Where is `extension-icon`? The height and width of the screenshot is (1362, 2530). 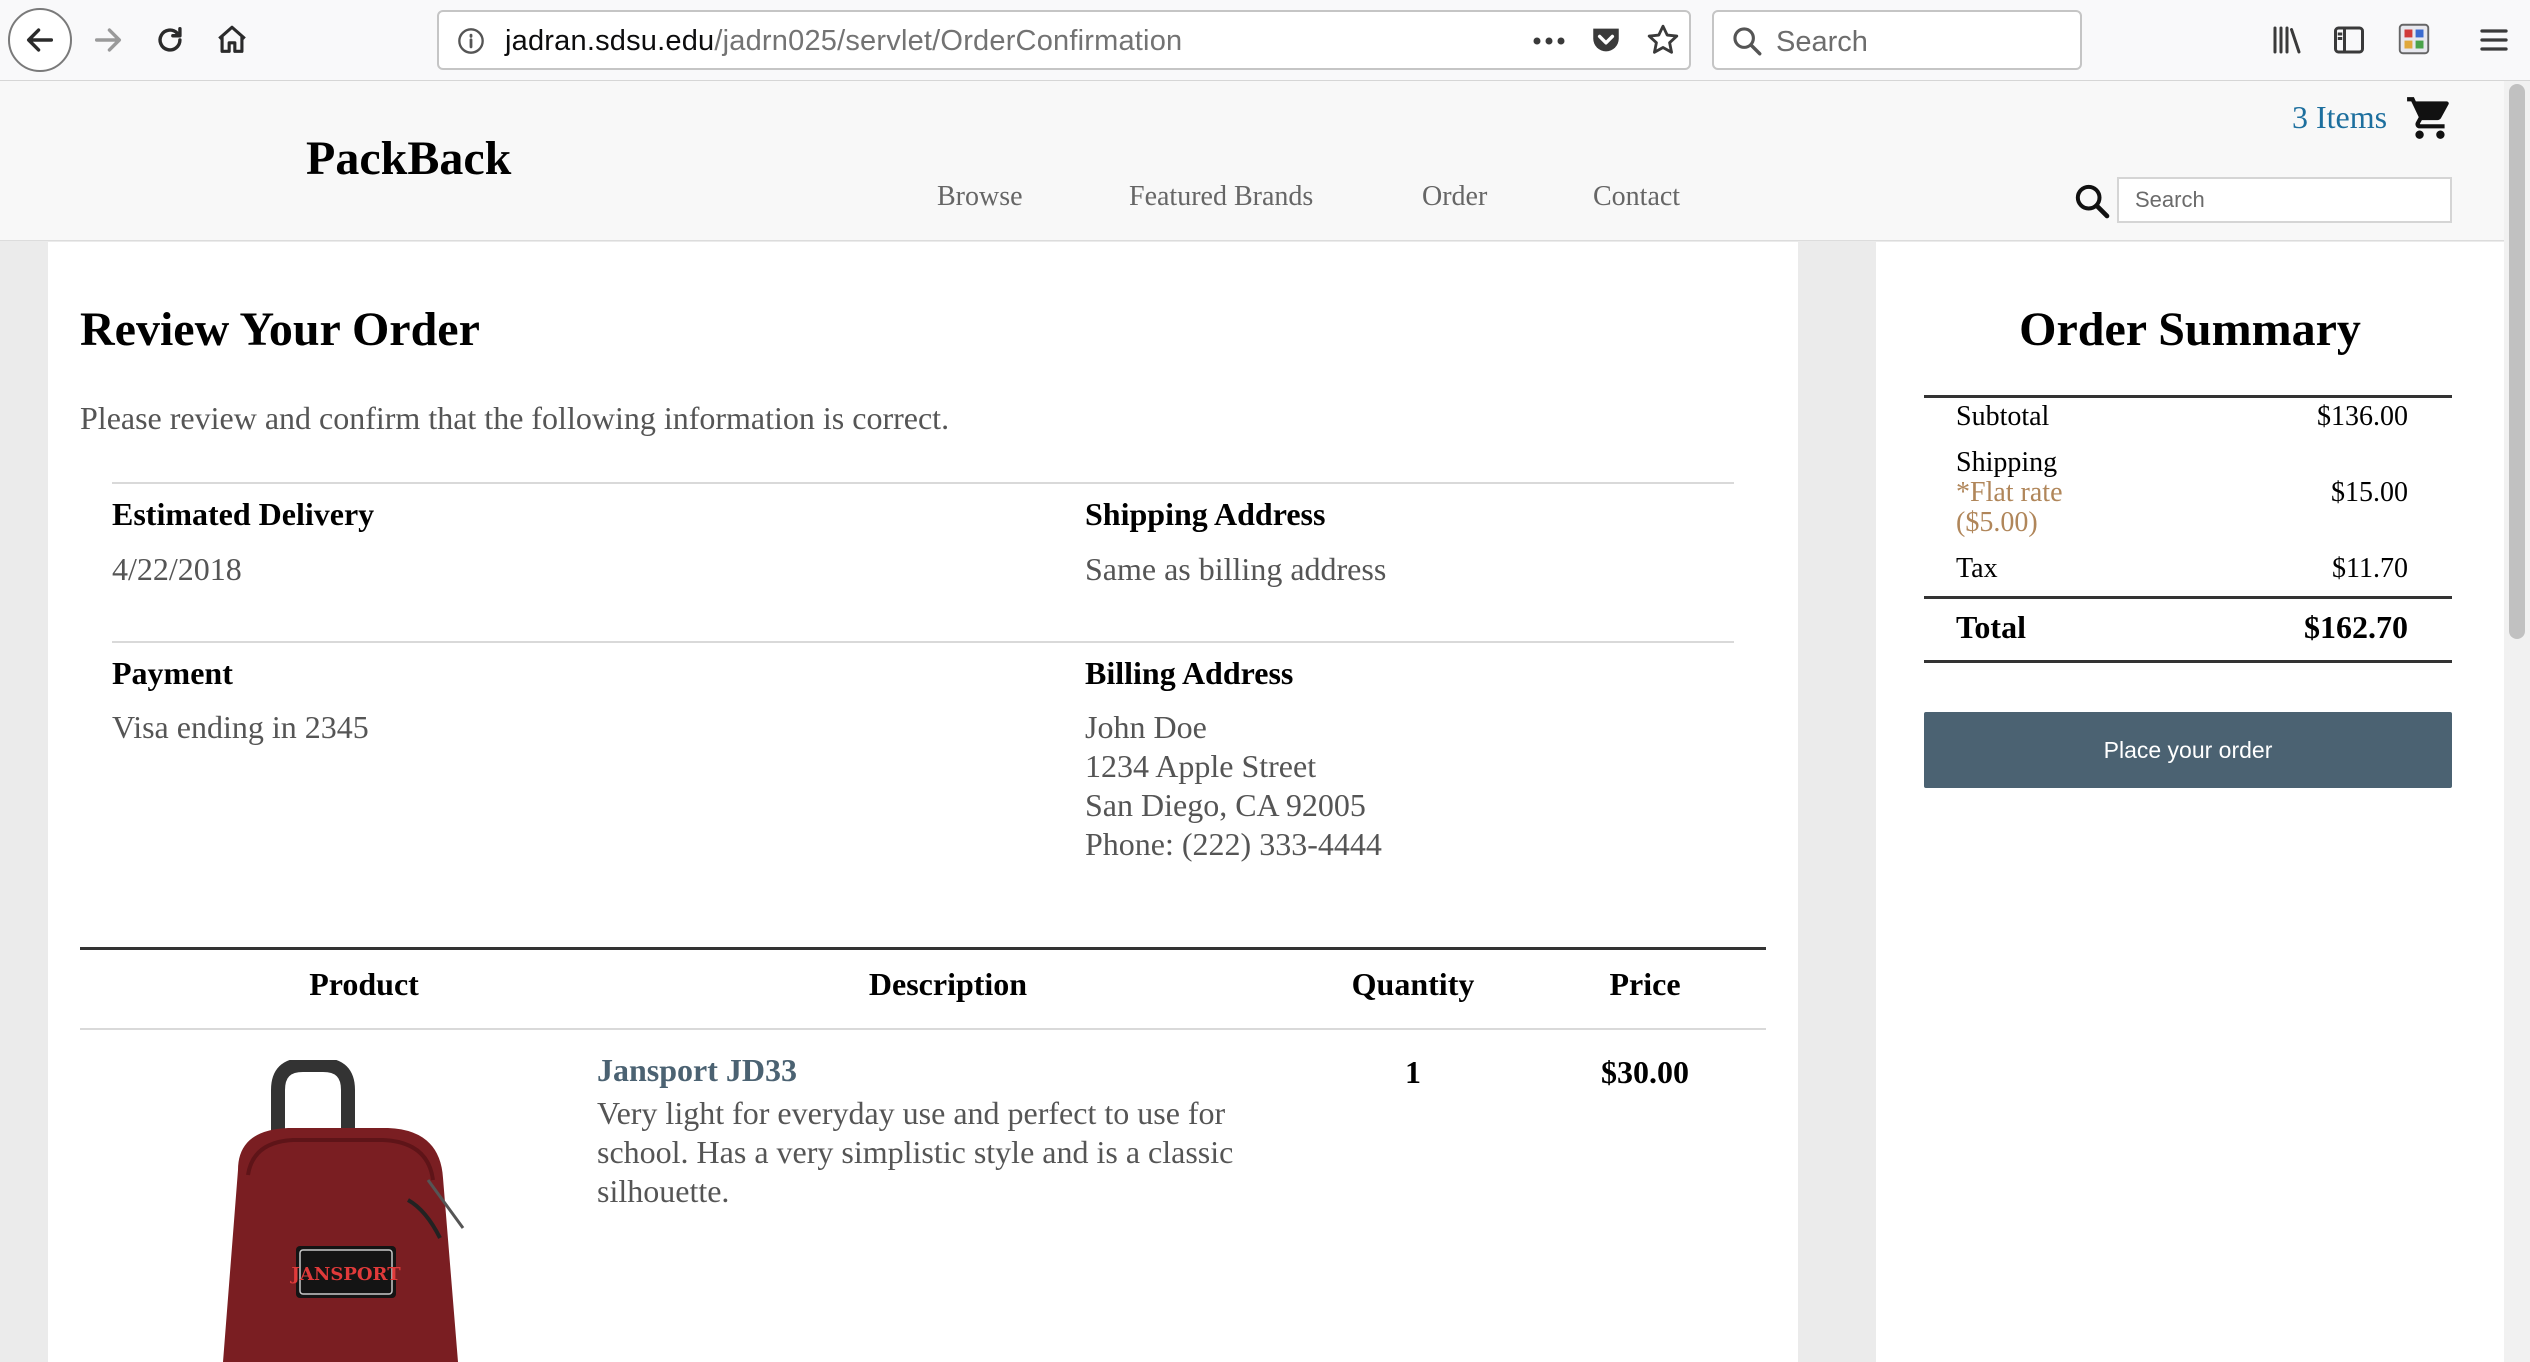 extension-icon is located at coordinates (2414, 39).